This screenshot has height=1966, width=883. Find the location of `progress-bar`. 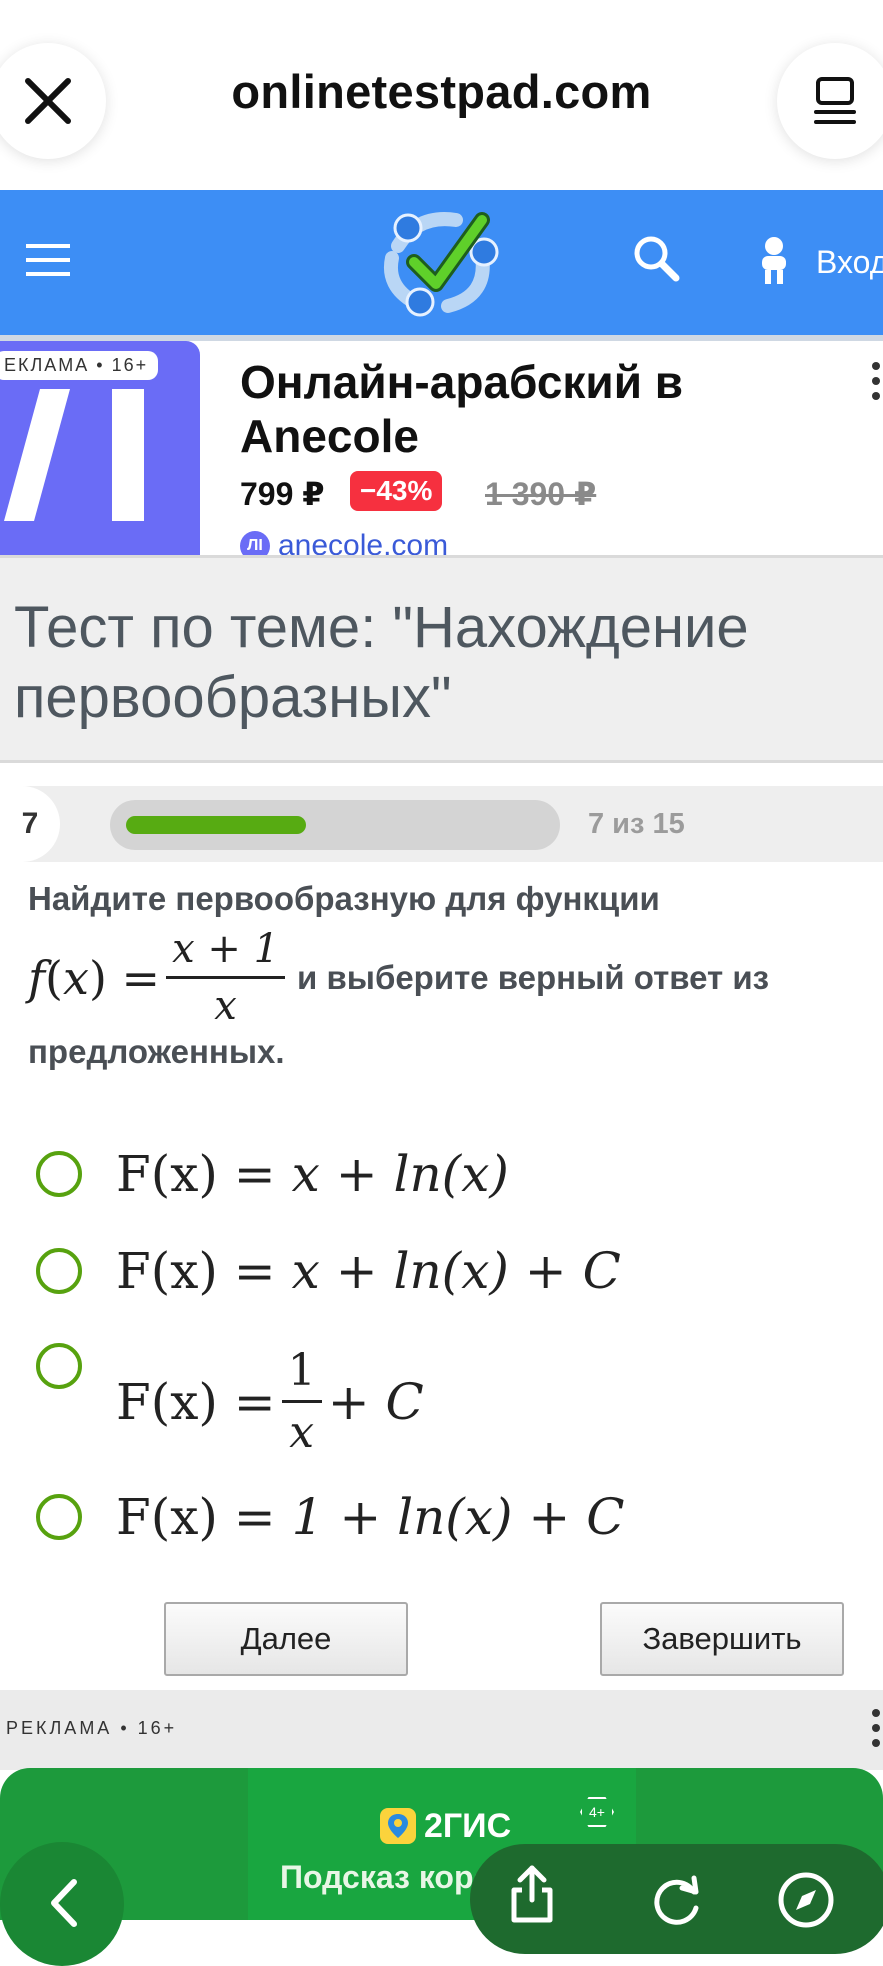

progress-bar is located at coordinates (335, 825).